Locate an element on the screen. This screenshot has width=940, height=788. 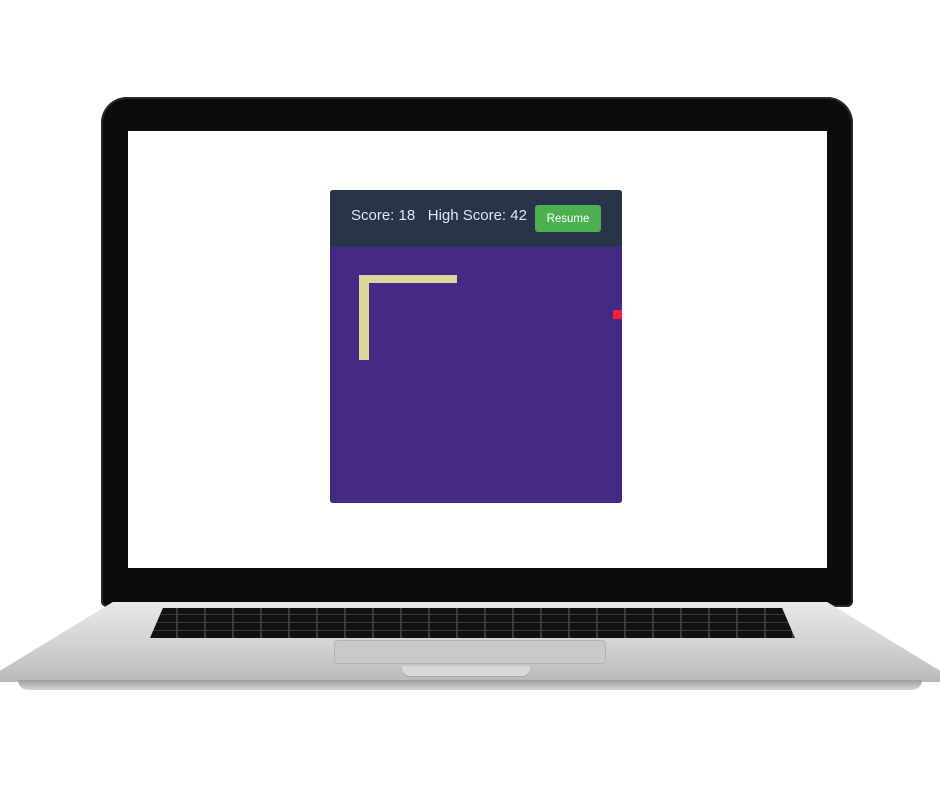
laptop-base is located at coordinates (470, 646).